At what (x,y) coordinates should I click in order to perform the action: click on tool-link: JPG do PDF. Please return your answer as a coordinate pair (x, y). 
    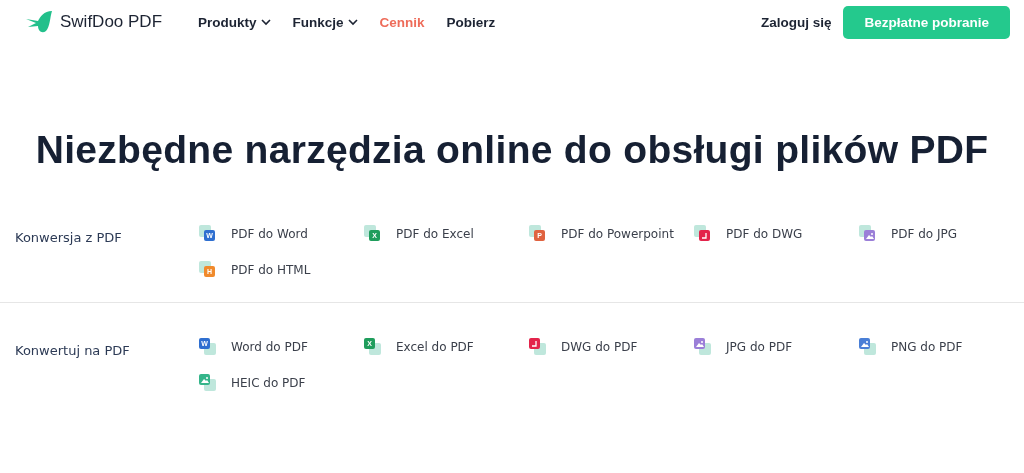
    Looking at the image, I should click on (759, 347).